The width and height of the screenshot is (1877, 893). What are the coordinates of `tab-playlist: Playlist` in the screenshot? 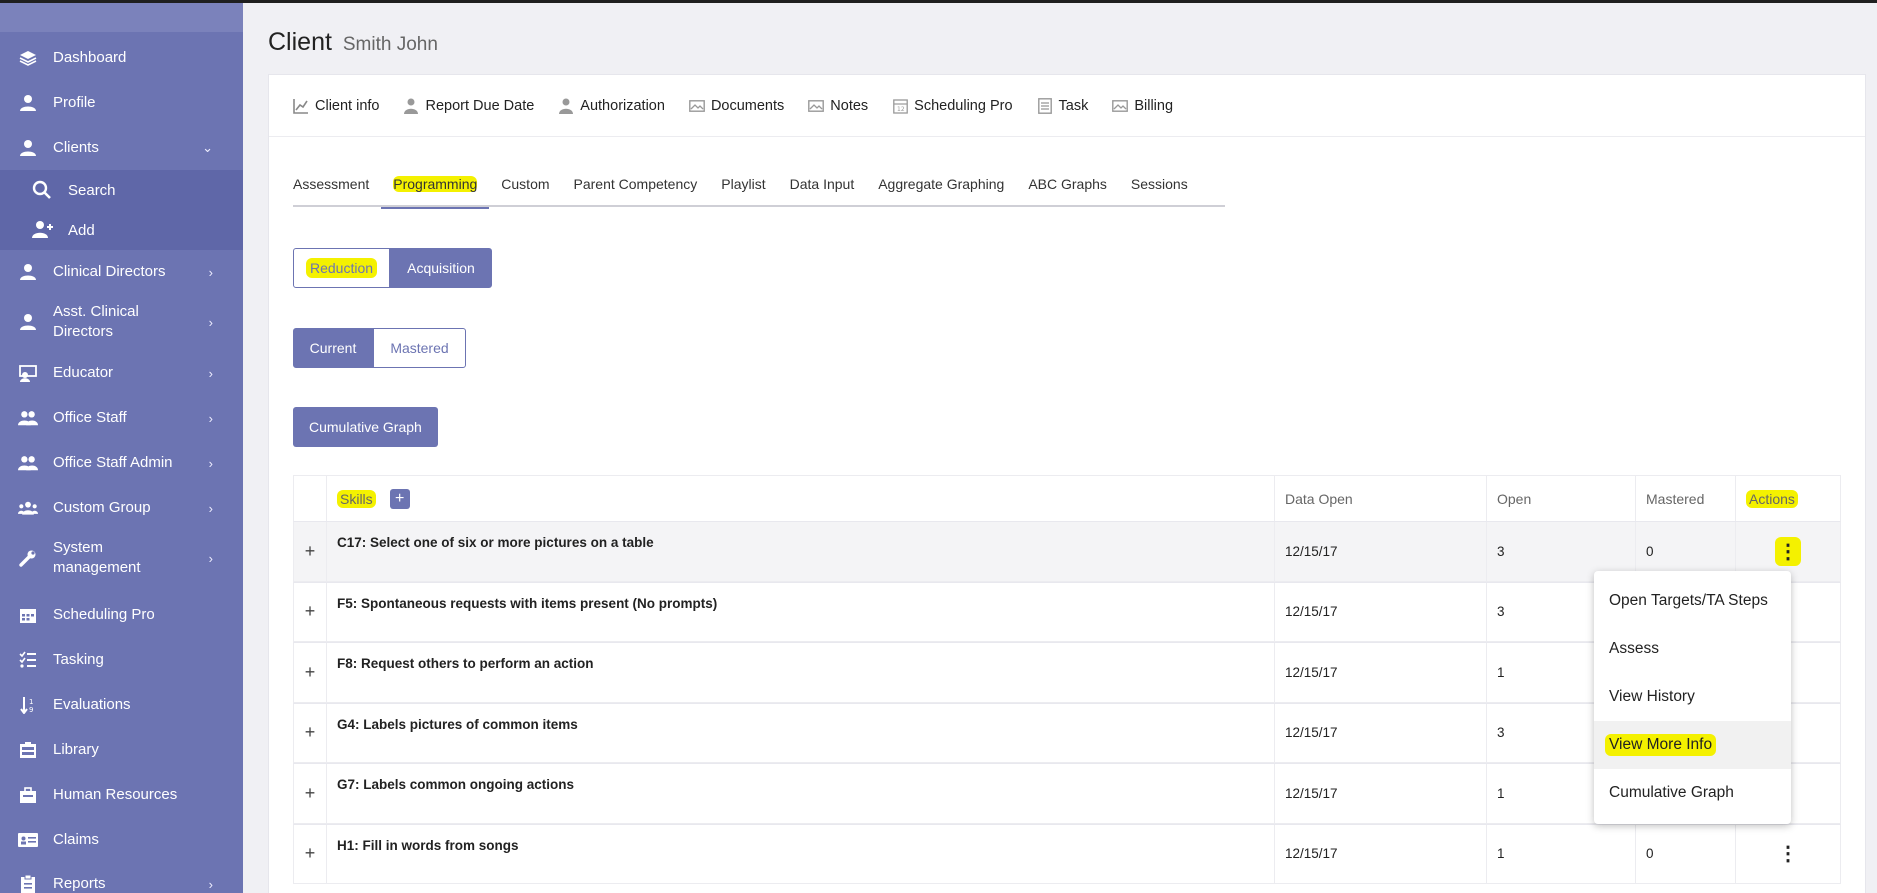 It's located at (743, 189).